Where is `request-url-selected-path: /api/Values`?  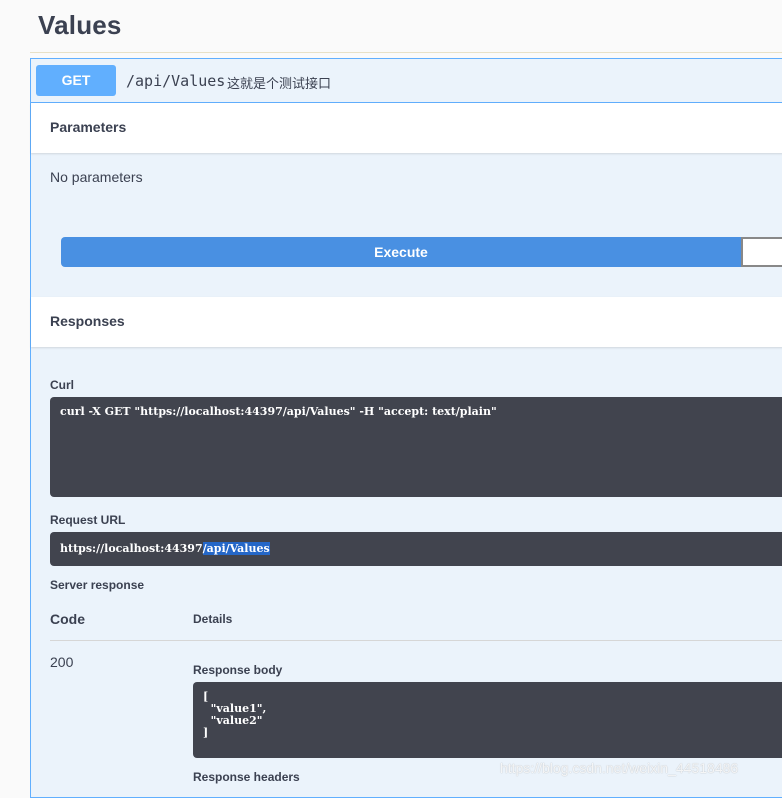 request-url-selected-path: /api/Values is located at coordinates (236, 548).